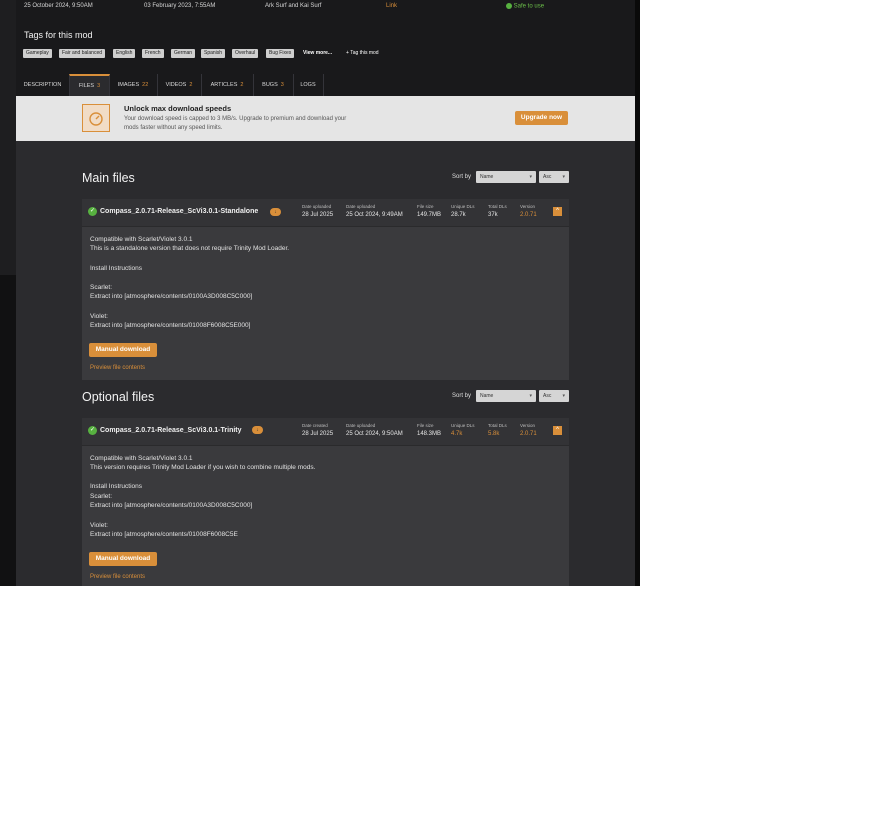 The width and height of the screenshot is (896, 822). Describe the element at coordinates (541, 118) in the screenshot. I see `upgrade-now-button: Upgrade now` at that location.